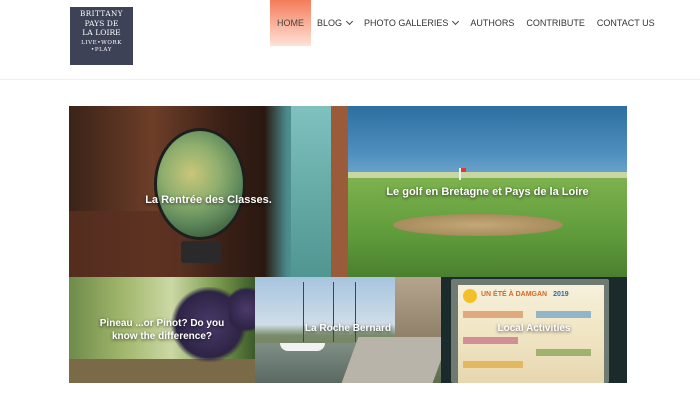 The width and height of the screenshot is (700, 393). I want to click on tile-caption: La Rentrée des Classes., so click(208, 200).